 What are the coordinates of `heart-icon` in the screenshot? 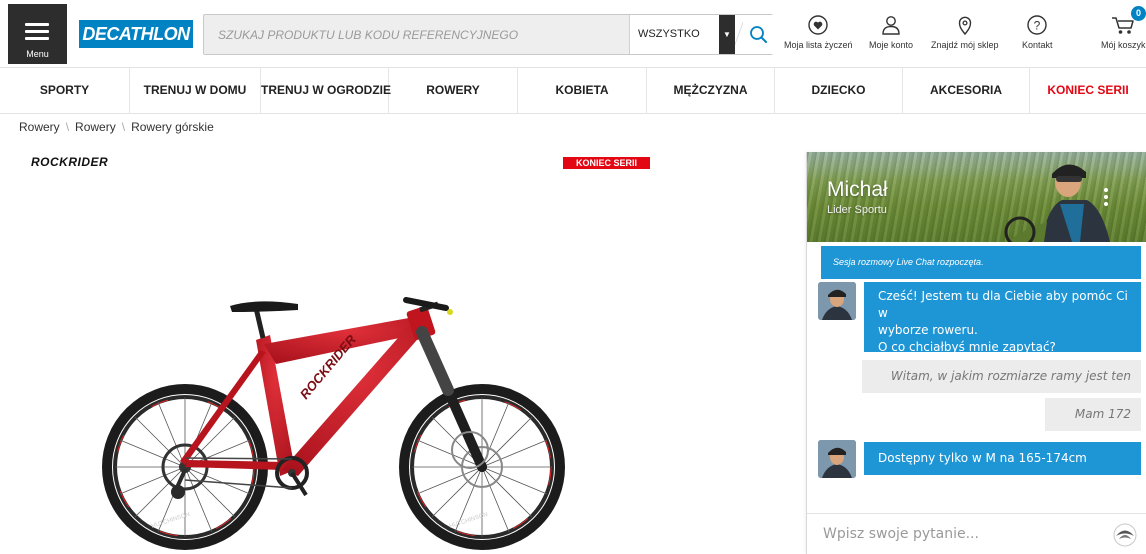 It's located at (818, 25).